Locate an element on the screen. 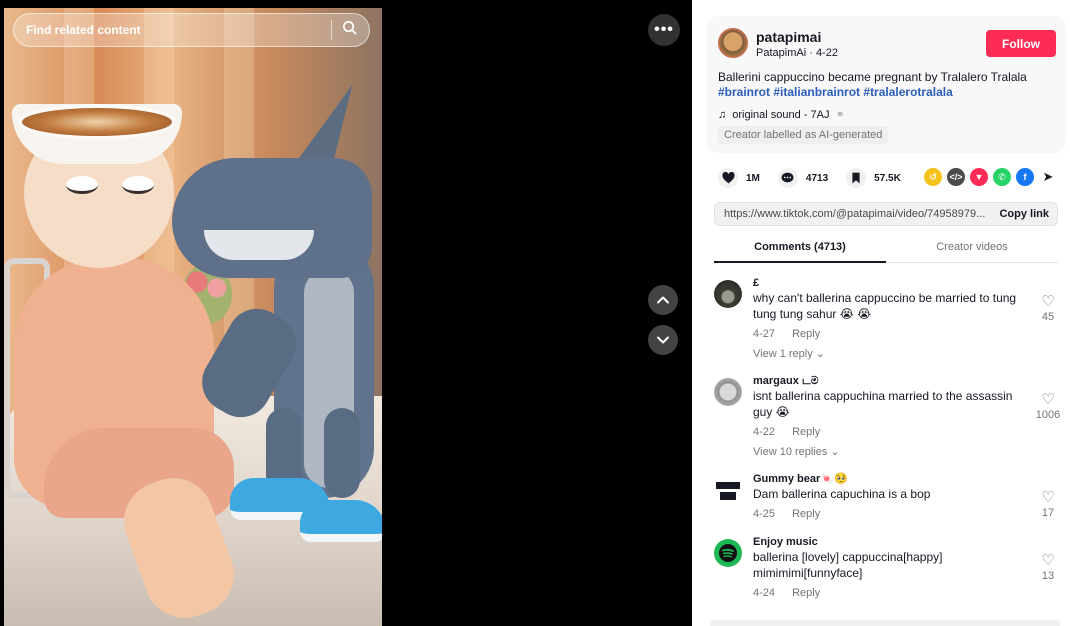 The height and width of the screenshot is (626, 1070). commenter-name: Gummy bear🍬🥺 is located at coordinates (889, 479).